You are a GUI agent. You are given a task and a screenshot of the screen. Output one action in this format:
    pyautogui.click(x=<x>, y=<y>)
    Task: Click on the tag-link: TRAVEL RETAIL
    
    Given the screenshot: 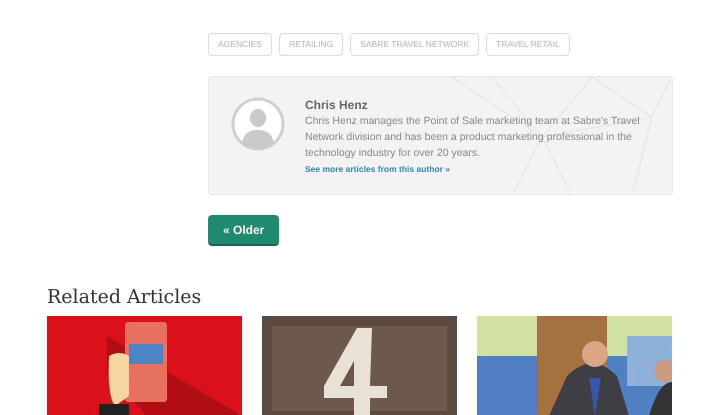 What is the action you would take?
    pyautogui.click(x=528, y=44)
    